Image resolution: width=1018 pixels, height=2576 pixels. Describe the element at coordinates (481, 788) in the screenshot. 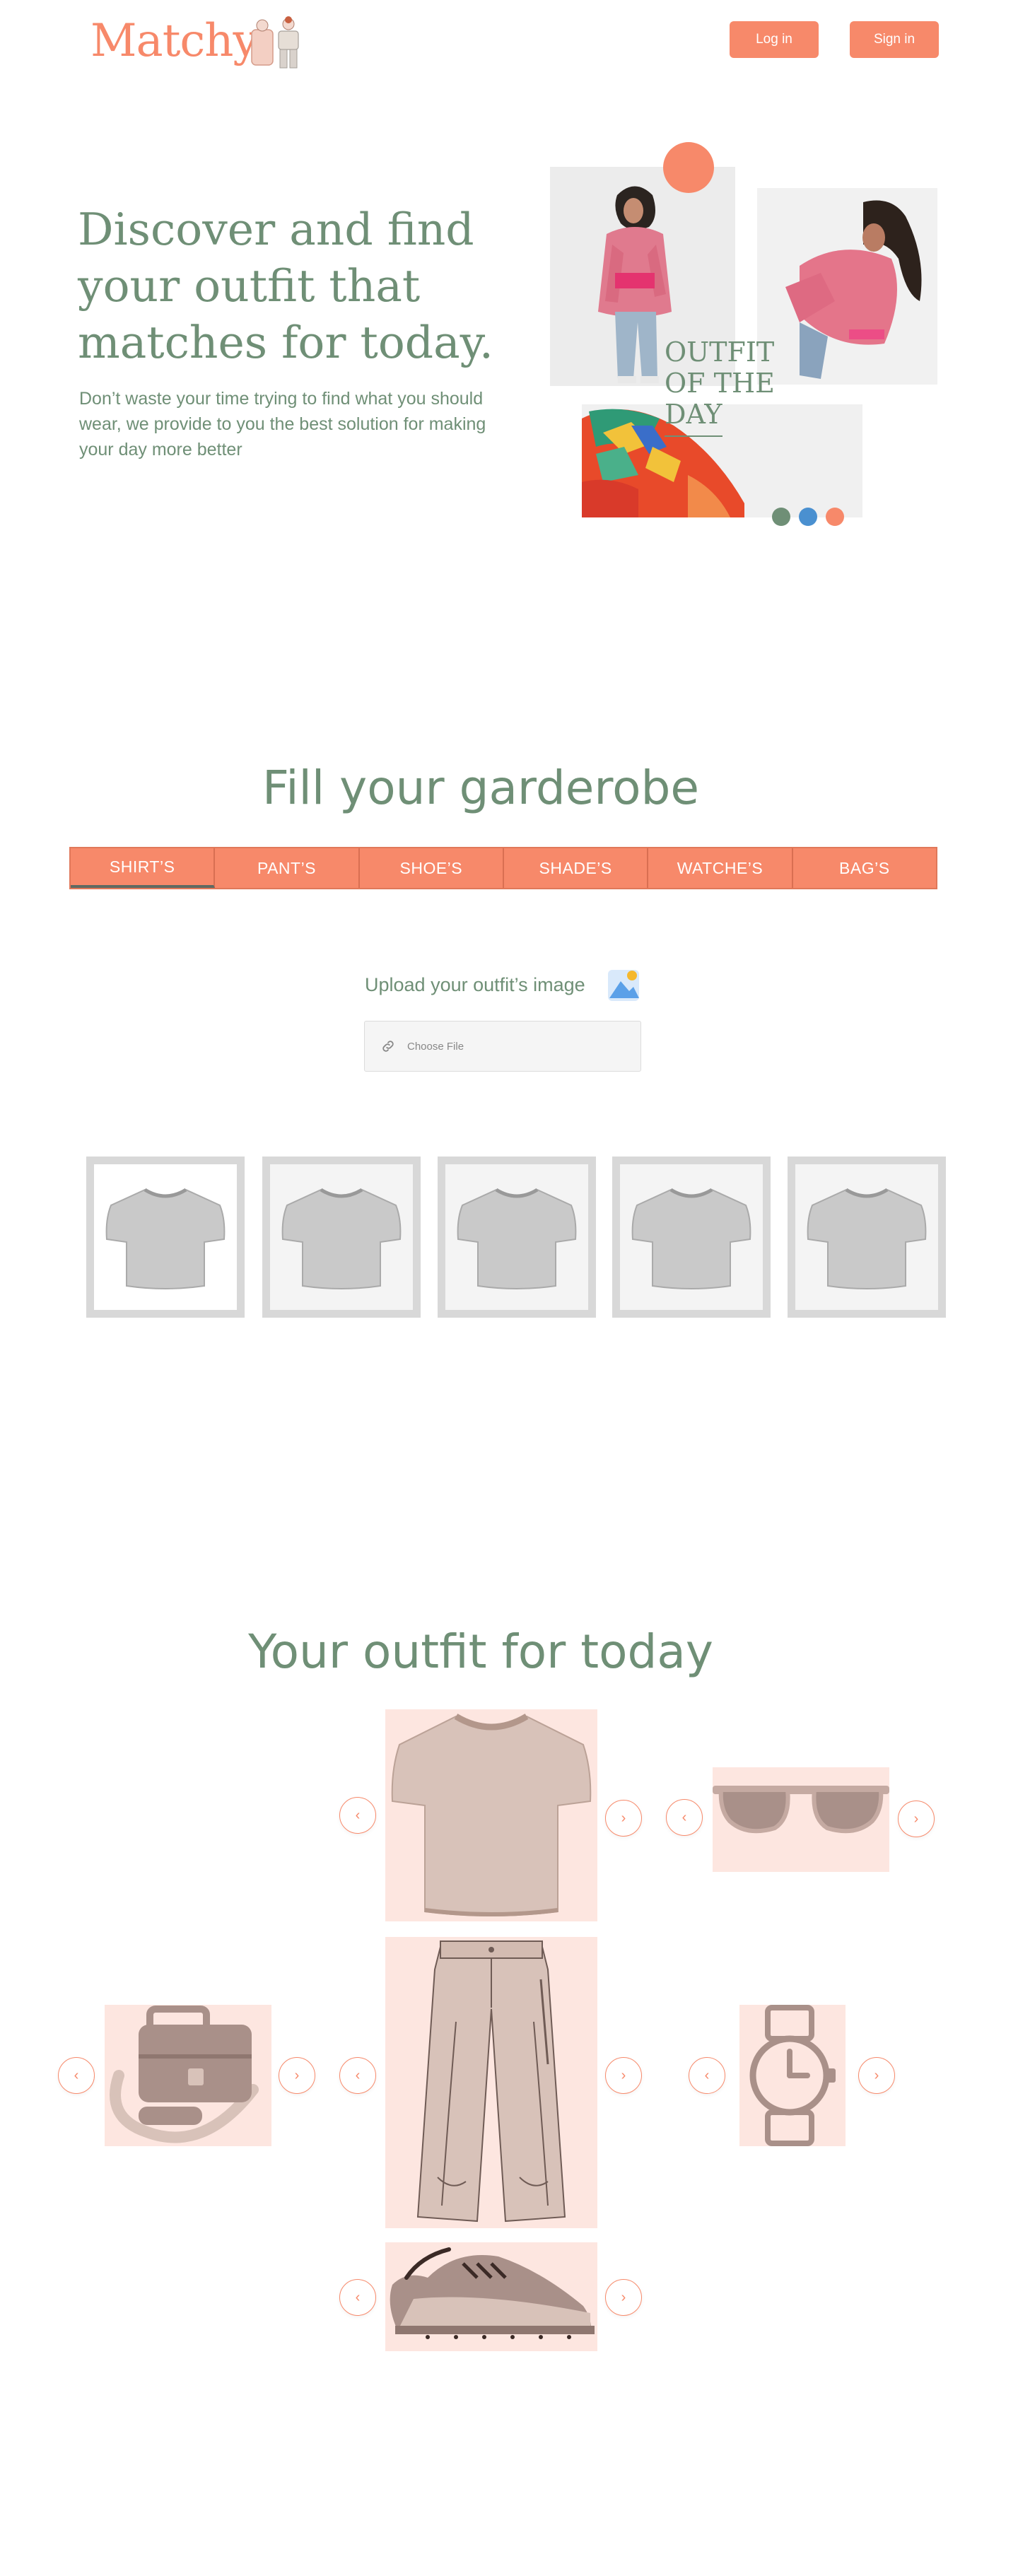

I see `wardrobe-title: Fill your garderobe` at that location.